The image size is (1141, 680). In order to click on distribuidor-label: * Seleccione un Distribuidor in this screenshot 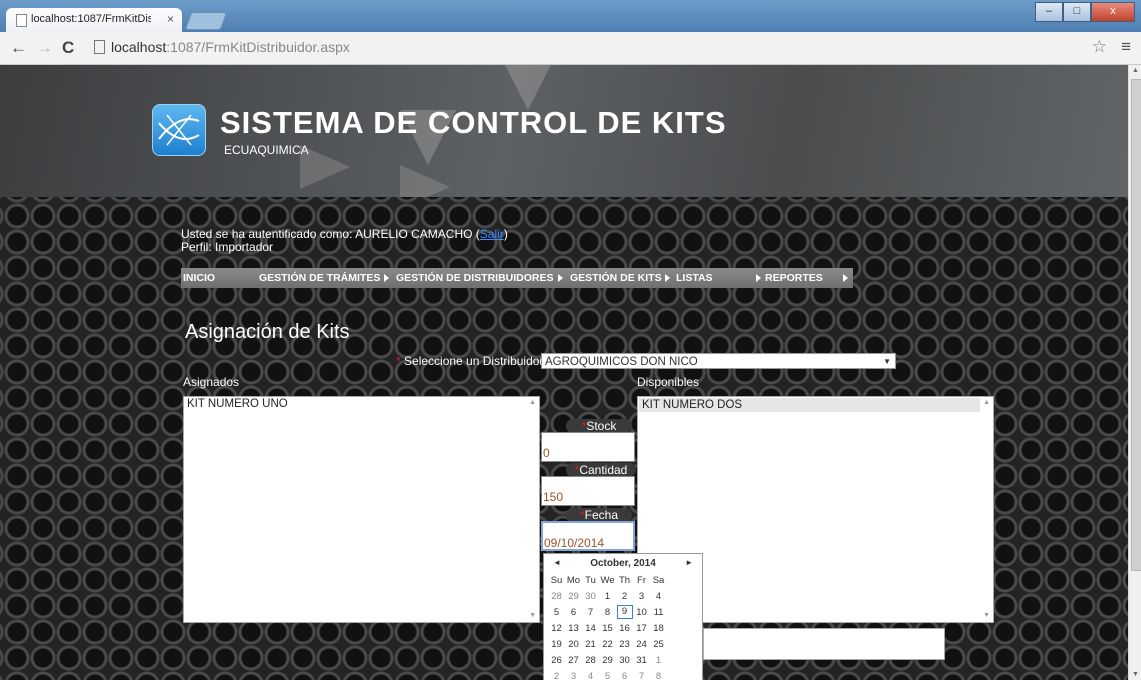, I will do `click(469, 361)`.